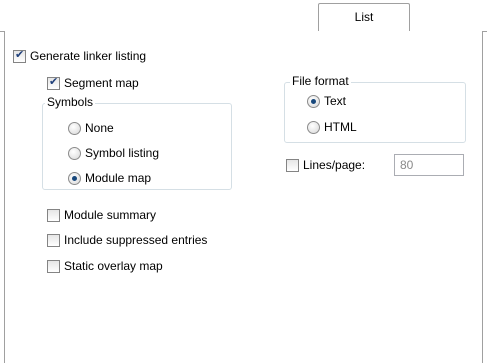  I want to click on file-format-radio-text: Text, so click(326, 101).